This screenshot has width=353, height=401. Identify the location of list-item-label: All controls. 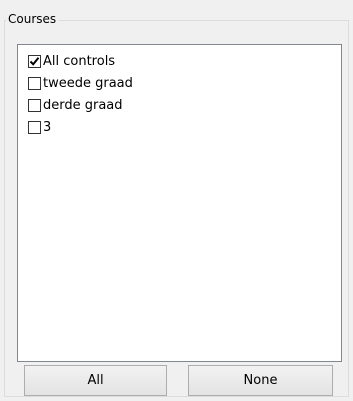
(79, 61).